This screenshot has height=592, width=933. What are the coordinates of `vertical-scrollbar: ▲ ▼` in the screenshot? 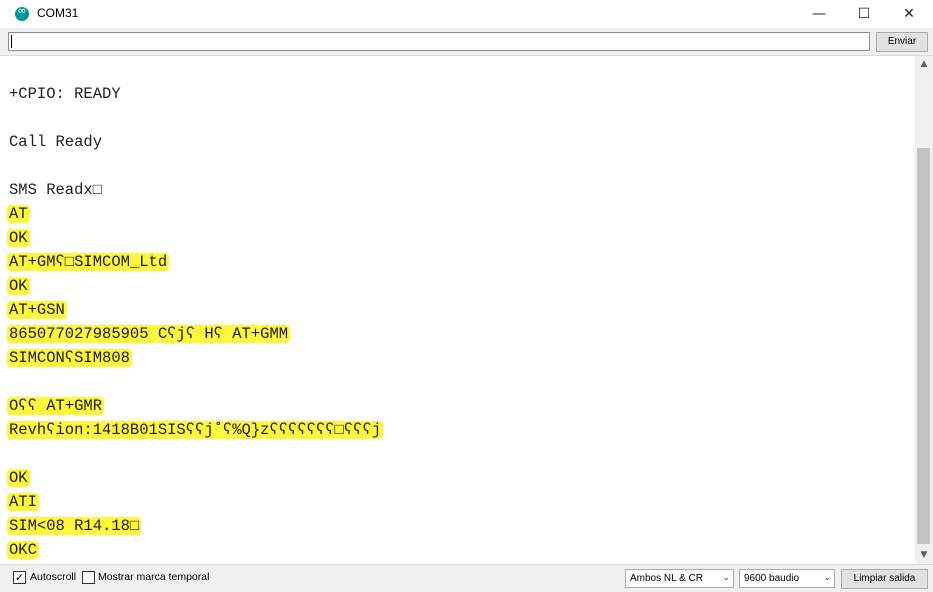 It's located at (924, 310).